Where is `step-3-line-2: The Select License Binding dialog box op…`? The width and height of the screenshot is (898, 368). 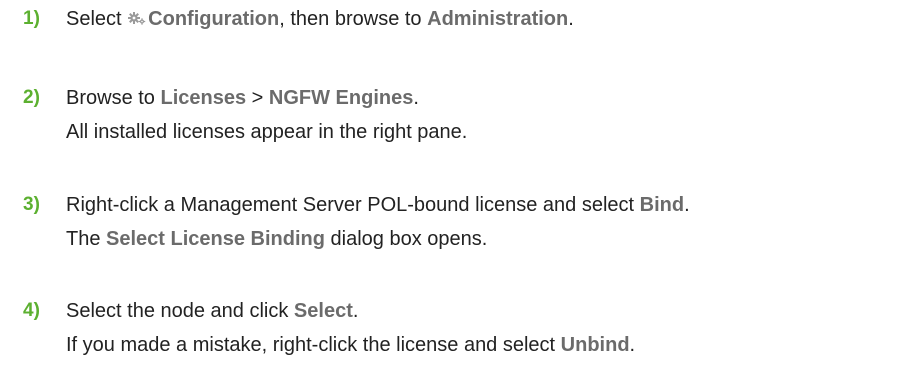 step-3-line-2: The Select License Binding dialog box op… is located at coordinates (276, 239).